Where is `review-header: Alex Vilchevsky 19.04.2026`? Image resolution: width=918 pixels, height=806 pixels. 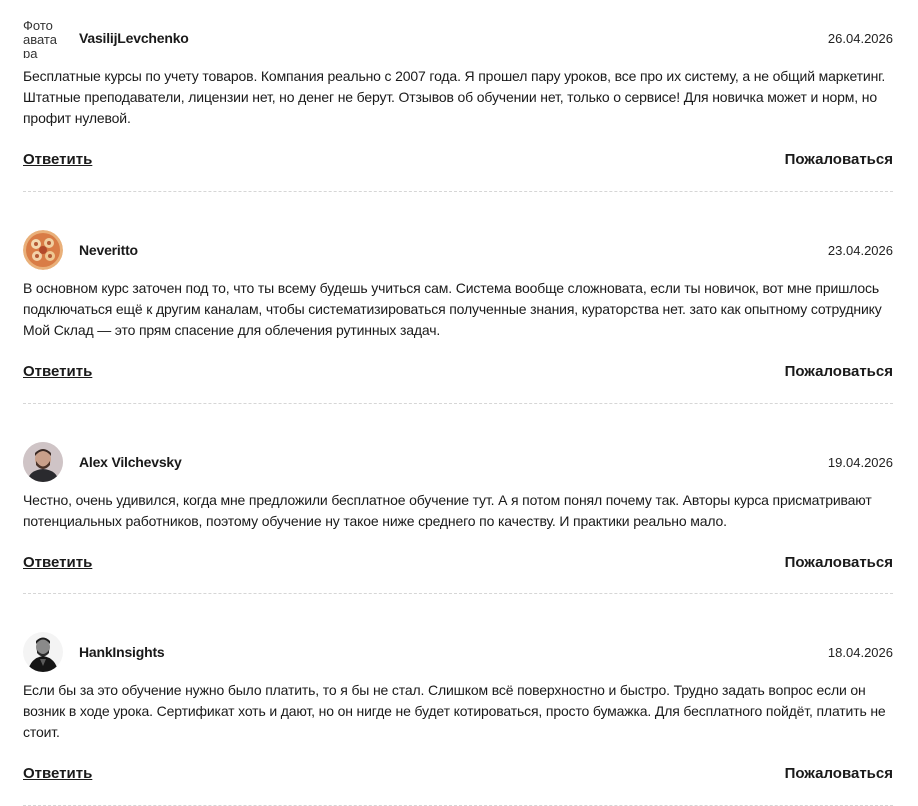 review-header: Alex Vilchevsky 19.04.2026 is located at coordinates (458, 462).